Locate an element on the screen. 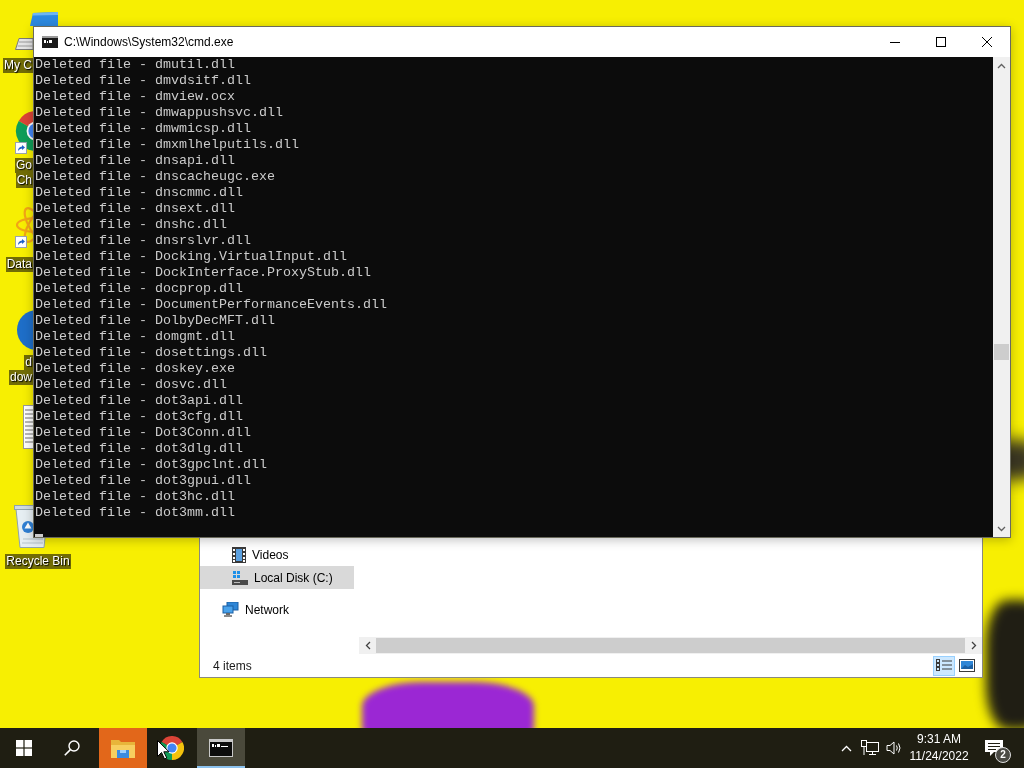  console-line: Deleted file - dot3gpui.dll is located at coordinates (143, 481).